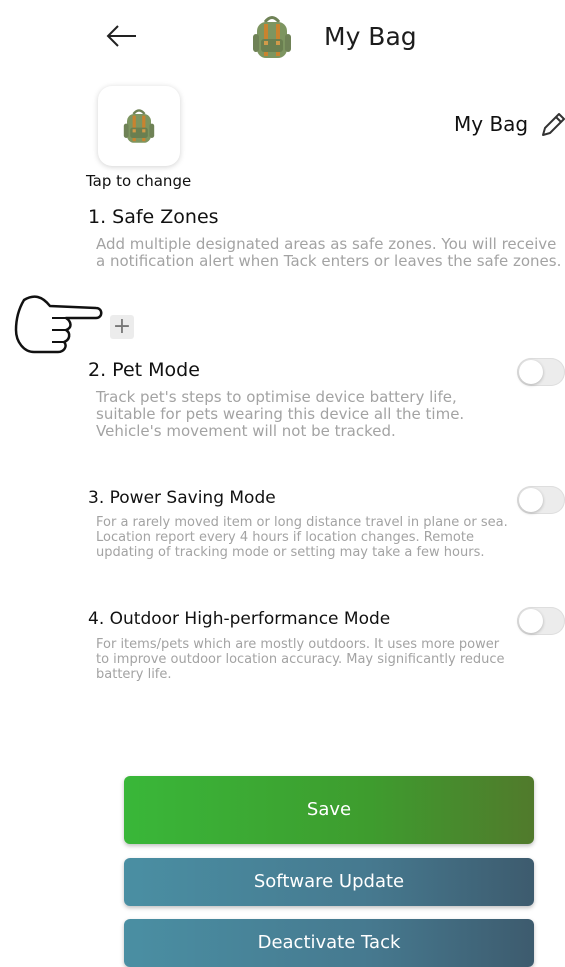  Describe the element at coordinates (329, 882) in the screenshot. I see `software-update-button: Software Update` at that location.